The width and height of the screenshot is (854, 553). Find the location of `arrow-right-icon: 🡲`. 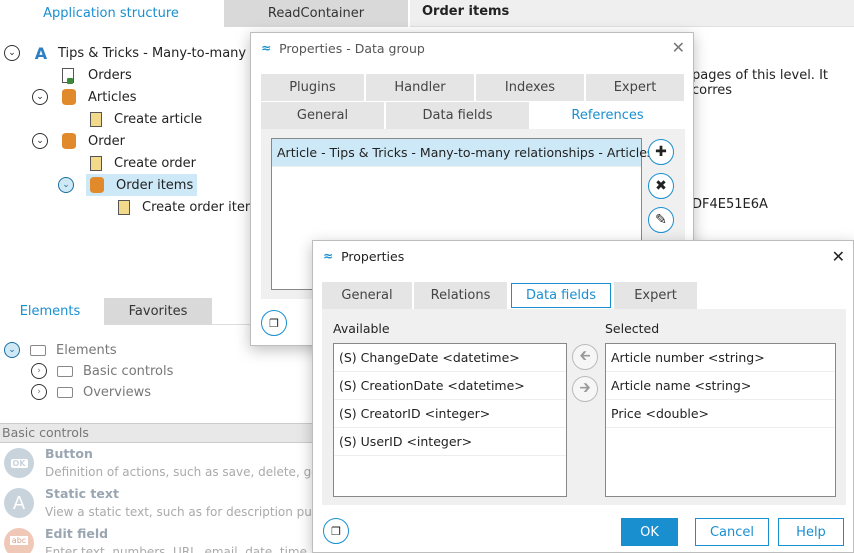

arrow-right-icon: 🡲 is located at coordinates (585, 388).